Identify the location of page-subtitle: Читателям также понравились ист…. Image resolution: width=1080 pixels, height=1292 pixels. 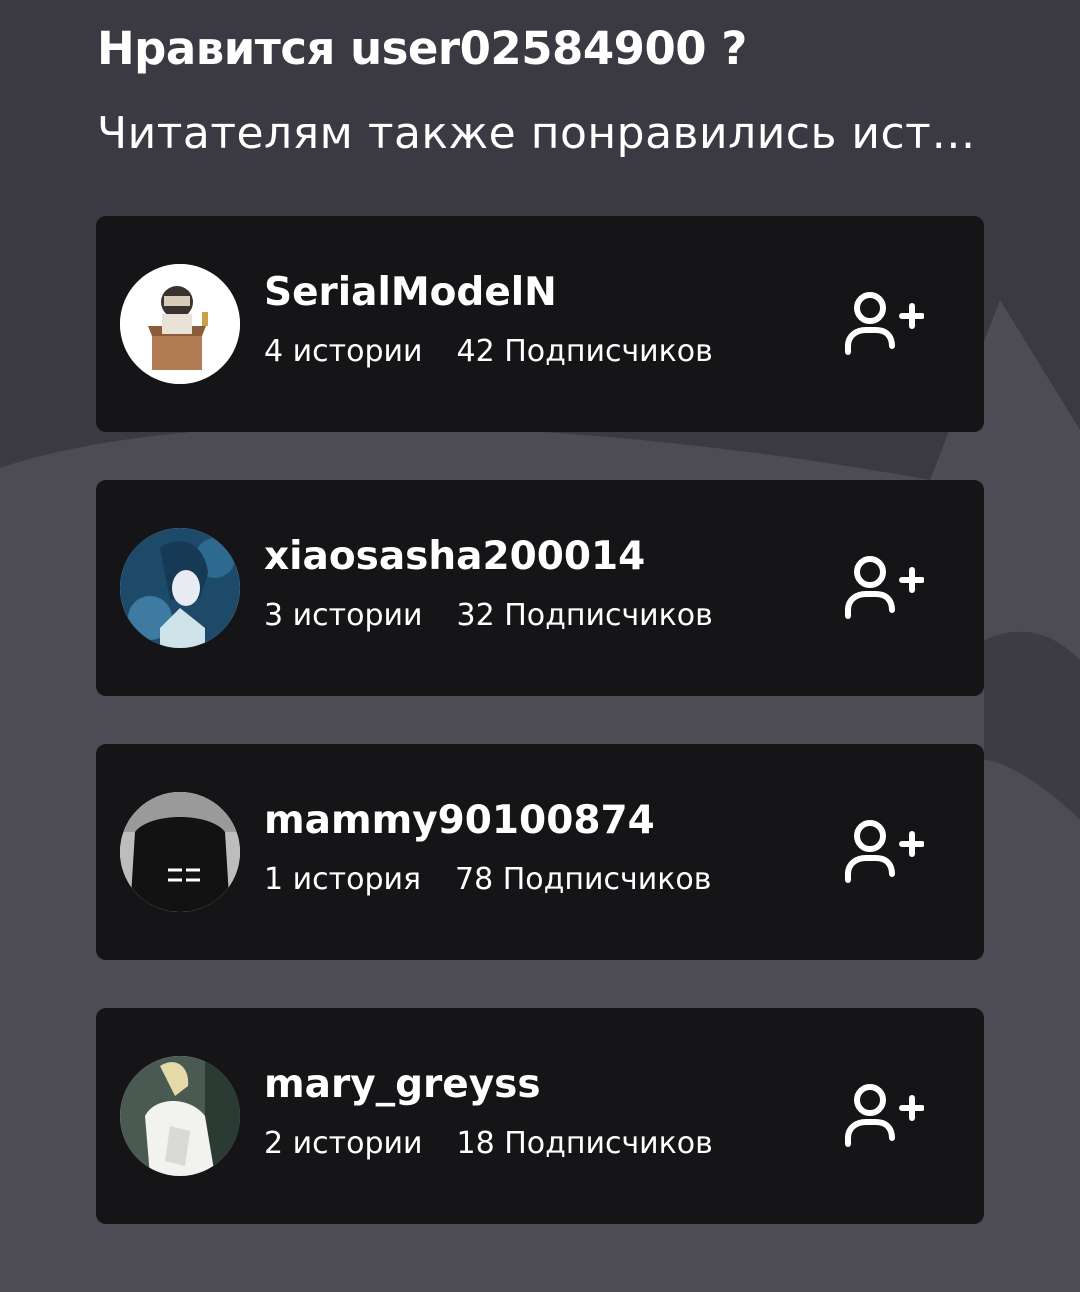
(536, 133).